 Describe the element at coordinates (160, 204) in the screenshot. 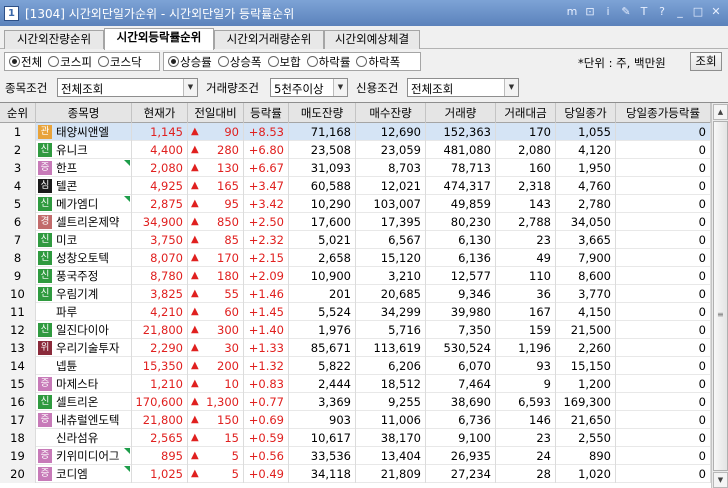

I see `cell-price: 2,875` at that location.